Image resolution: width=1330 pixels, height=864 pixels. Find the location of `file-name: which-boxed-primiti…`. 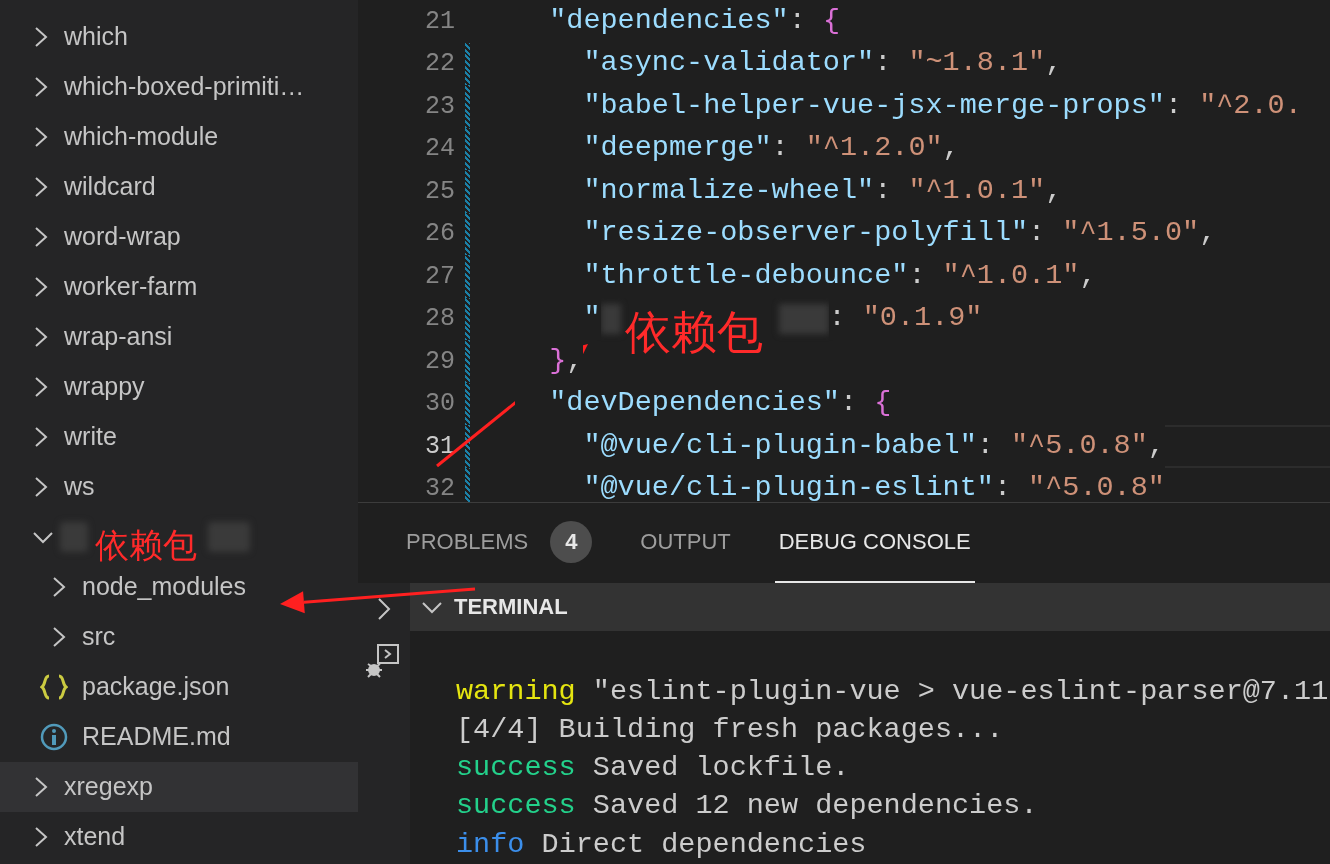

file-name: which-boxed-primiti… is located at coordinates (184, 87).